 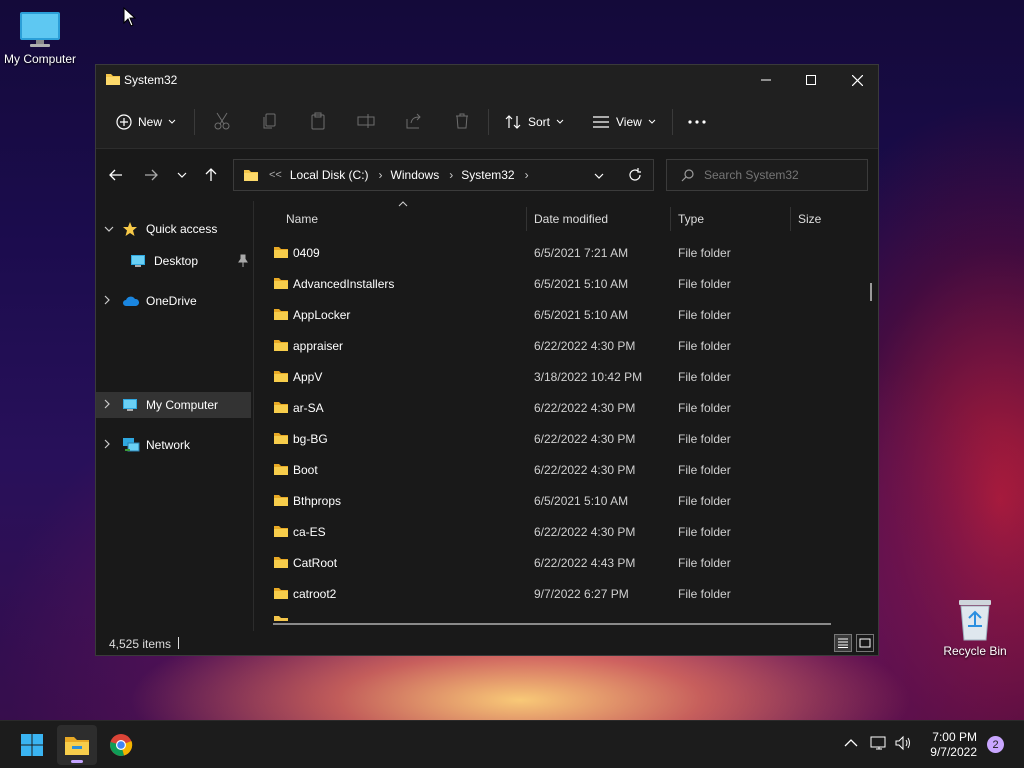 What do you see at coordinates (487, 80) in the screenshot?
I see `title-bar: System32` at bounding box center [487, 80].